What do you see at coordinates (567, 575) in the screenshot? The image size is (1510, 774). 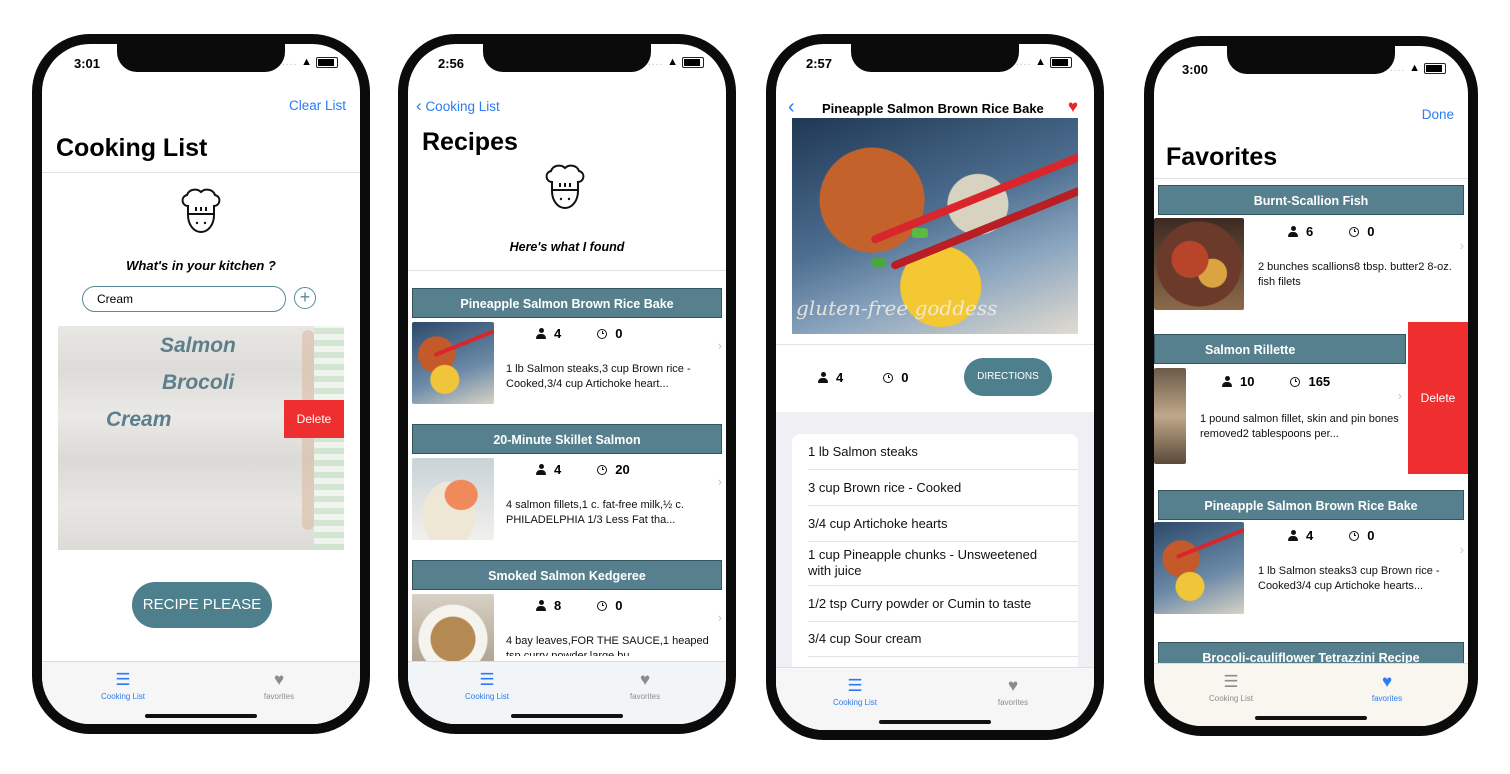 I see `recipe-header: Smoked Salmon Kedgeree` at bounding box center [567, 575].